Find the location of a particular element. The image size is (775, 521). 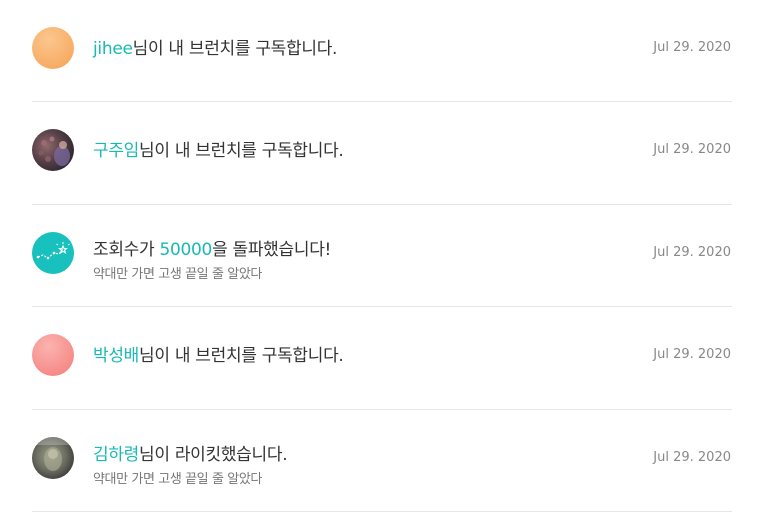

notification-message: 을 돌파했습니다! is located at coordinates (272, 249).